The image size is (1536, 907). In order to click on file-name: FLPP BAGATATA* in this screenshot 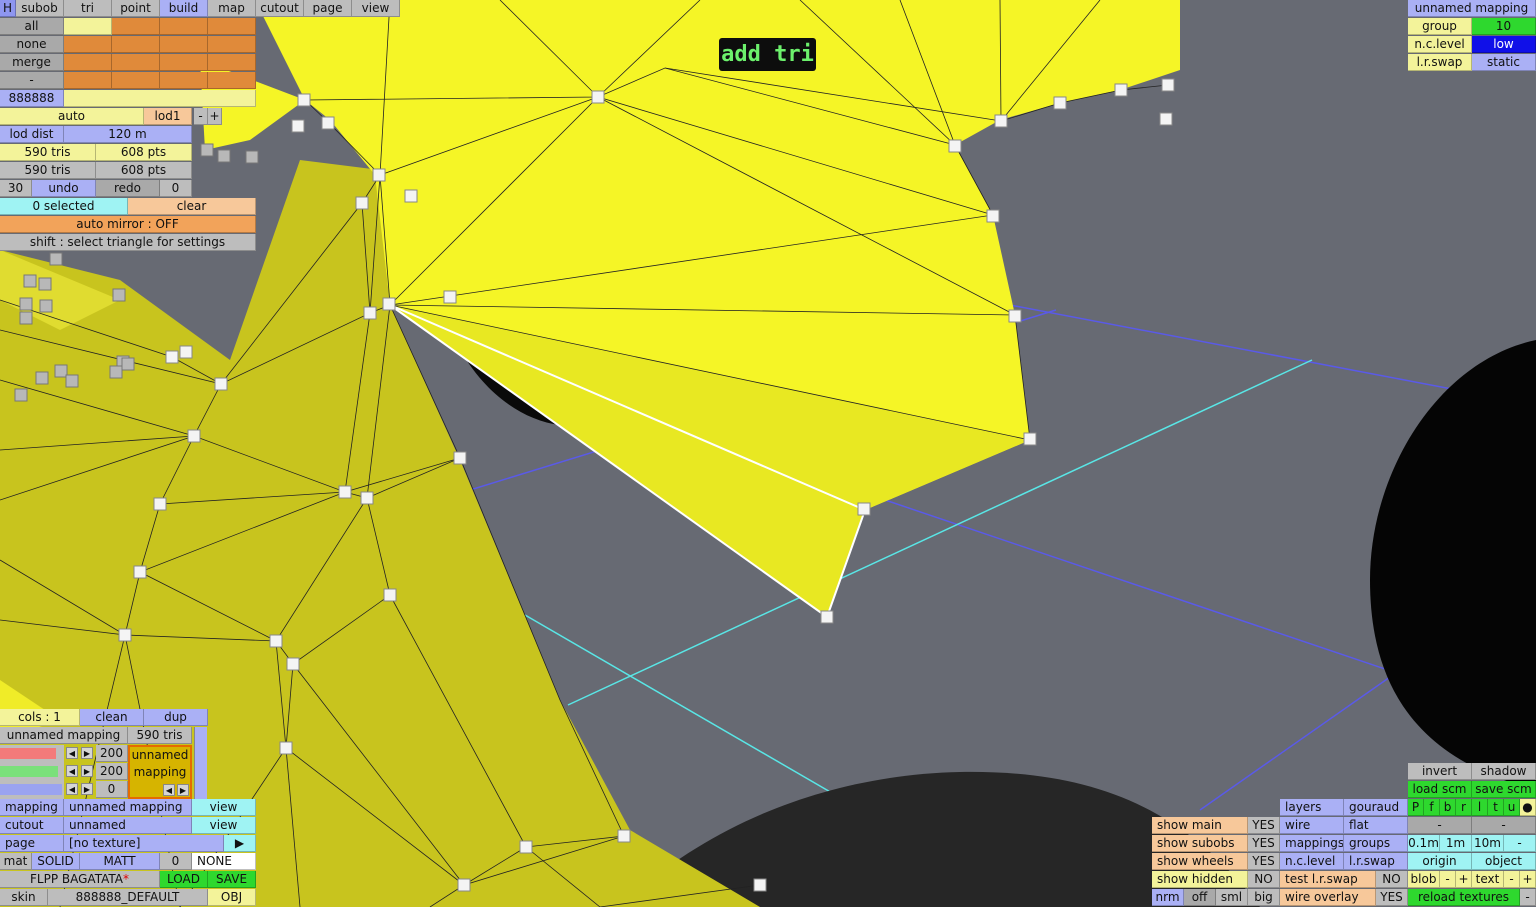, I will do `click(80, 879)`.